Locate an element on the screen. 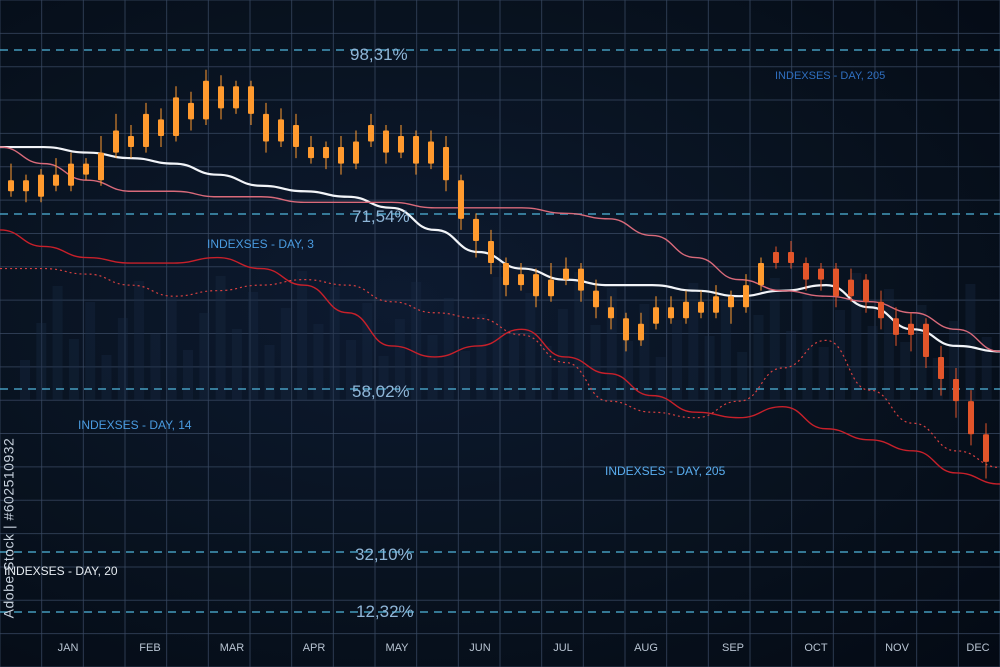 This screenshot has width=1000, height=667. pct-label-3: 32,10% is located at coordinates (384, 554).